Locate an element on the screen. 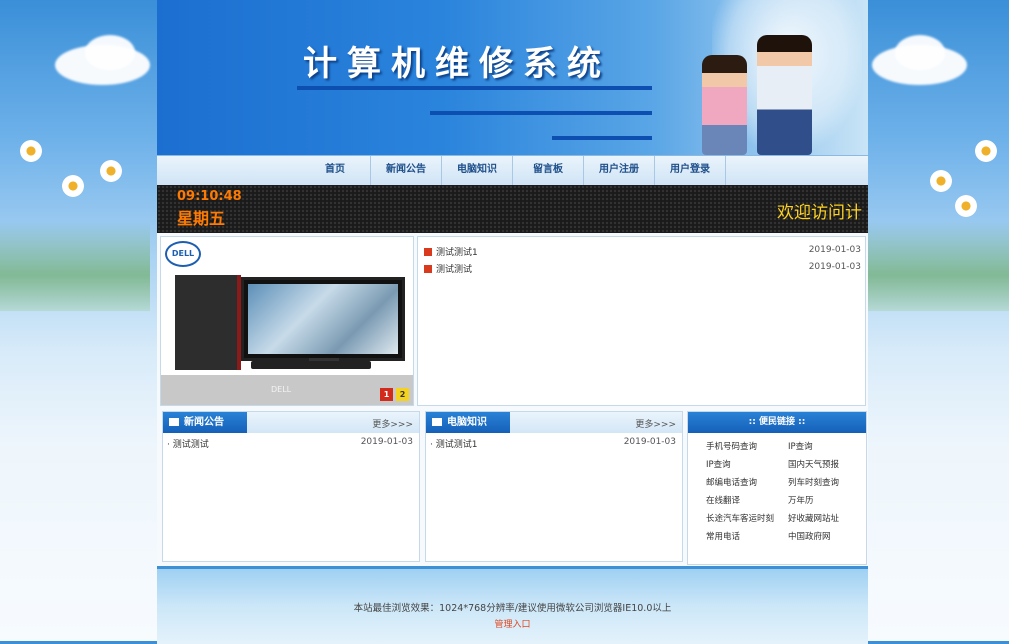 This screenshot has width=1009, height=644. news-box-tab: 新闻公告 is located at coordinates (205, 422).